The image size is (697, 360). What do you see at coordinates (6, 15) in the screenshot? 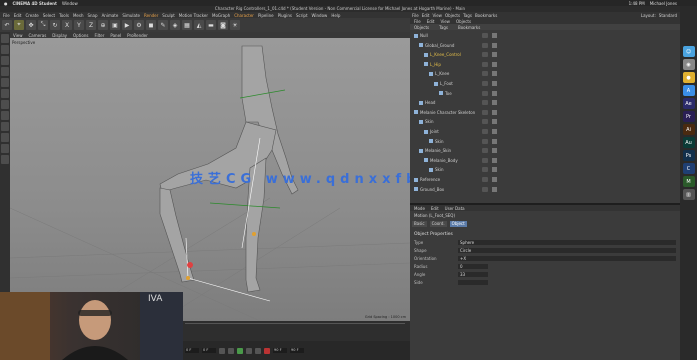
I see `menu-item-file: File` at bounding box center [6, 15].